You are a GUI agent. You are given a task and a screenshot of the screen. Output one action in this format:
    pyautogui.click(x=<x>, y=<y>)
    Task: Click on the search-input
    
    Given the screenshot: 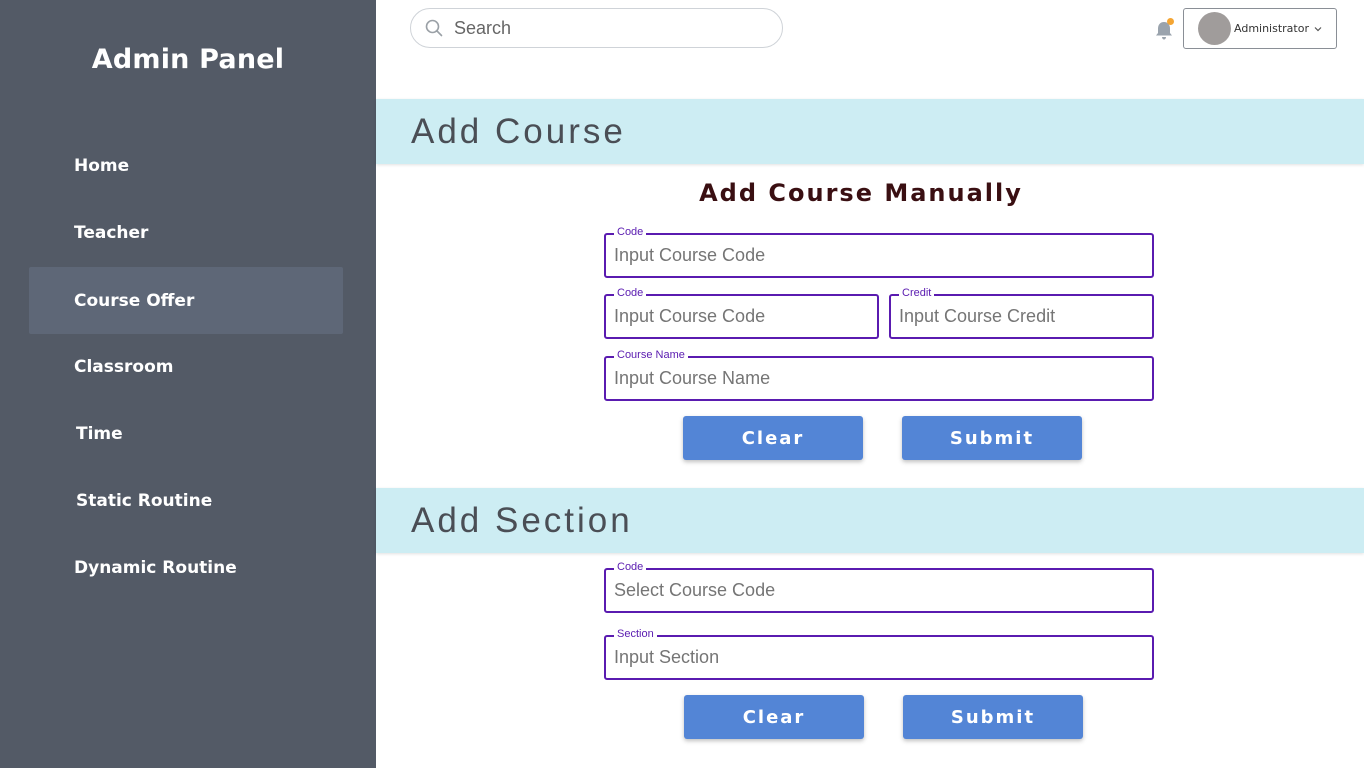 What is the action you would take?
    pyautogui.click(x=609, y=28)
    